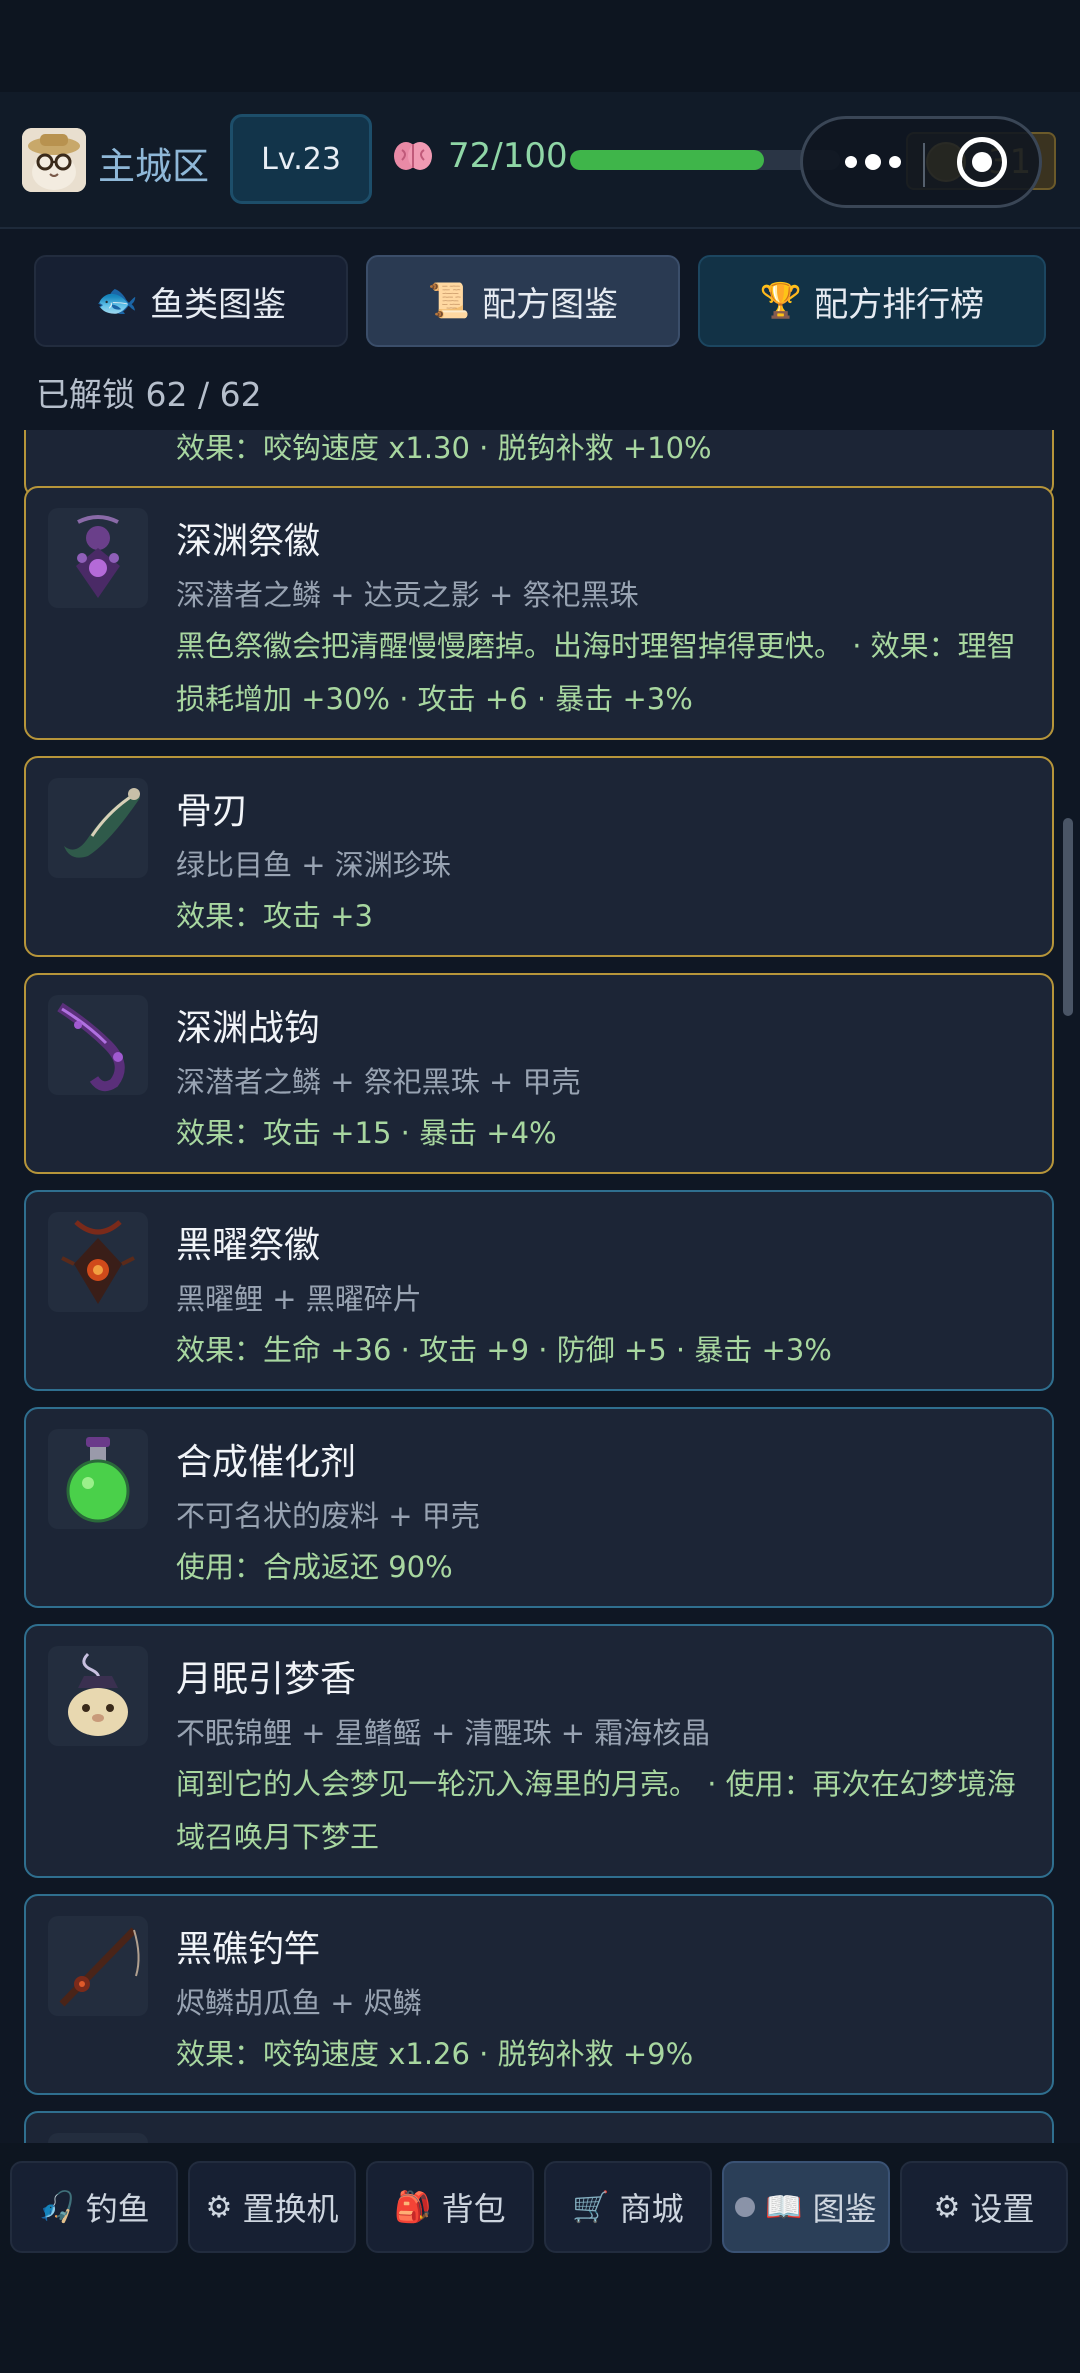  What do you see at coordinates (651, 2209) in the screenshot?
I see `nav-label: 商城` at bounding box center [651, 2209].